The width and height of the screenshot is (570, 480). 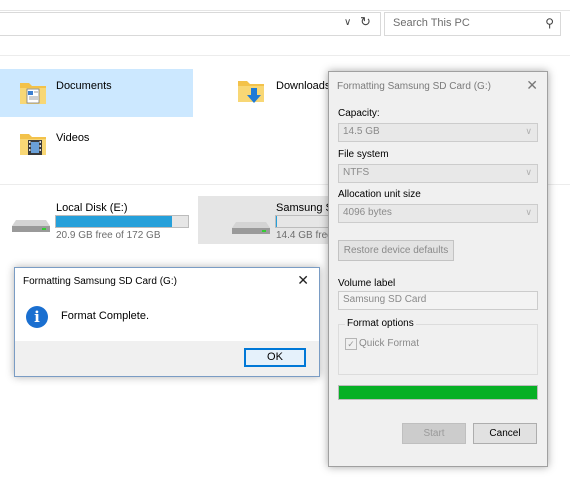 I want to click on videos-folder-icon, so click(x=33, y=144).